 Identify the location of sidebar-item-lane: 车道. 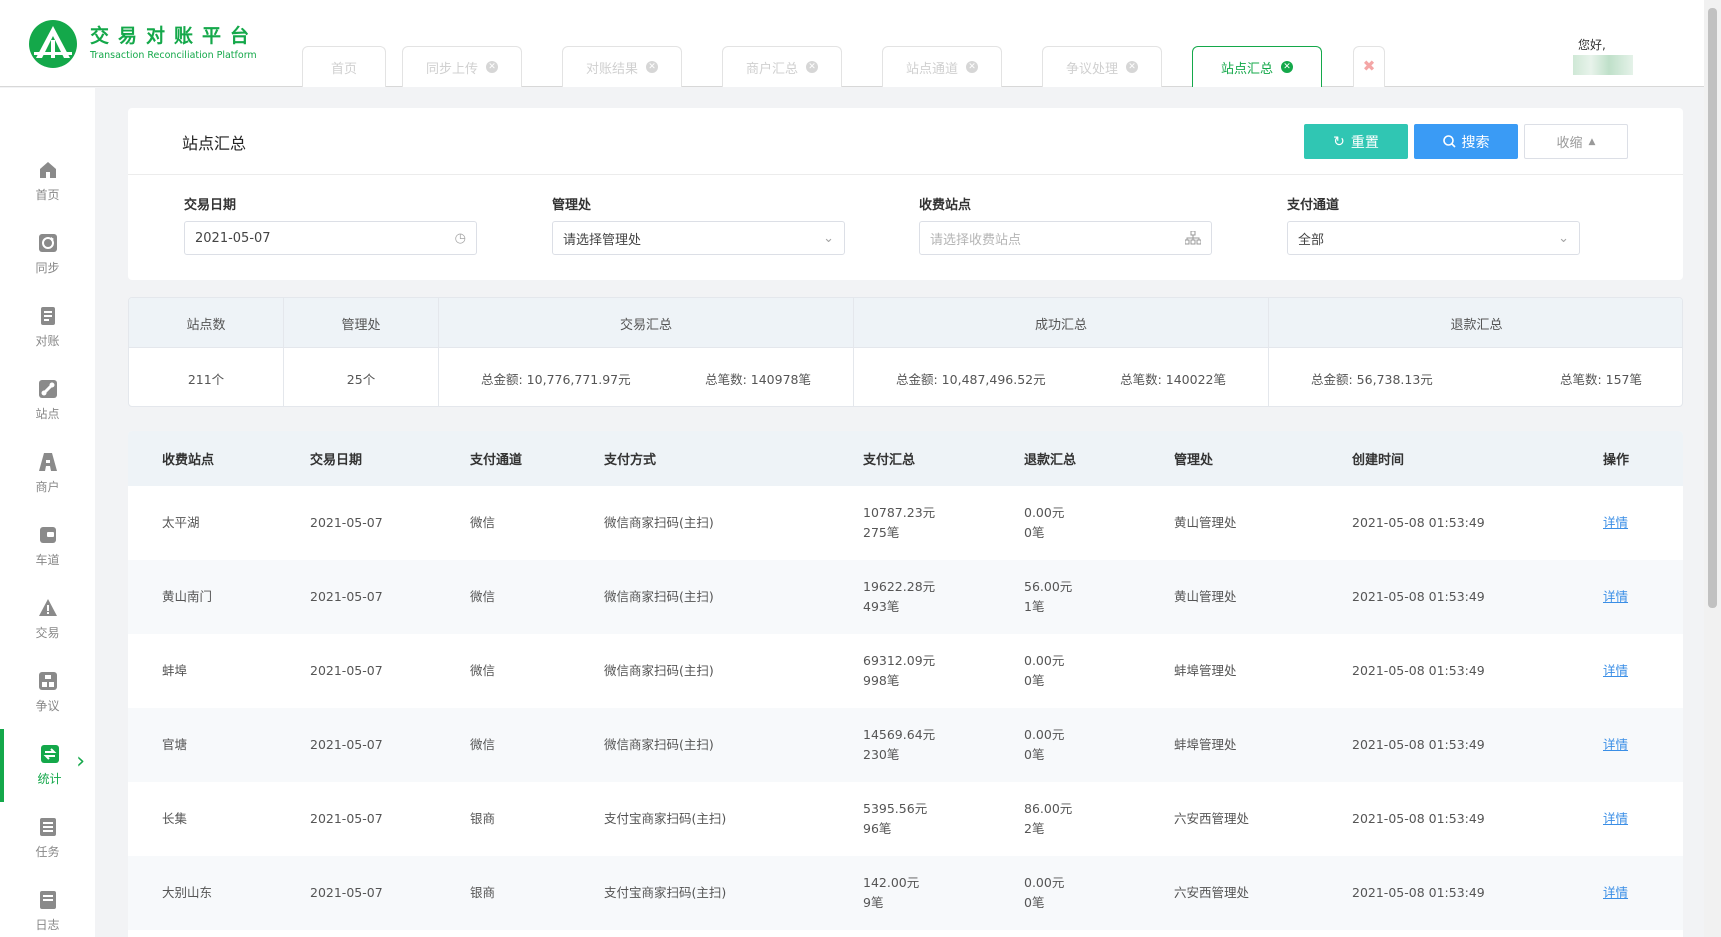
(47, 546).